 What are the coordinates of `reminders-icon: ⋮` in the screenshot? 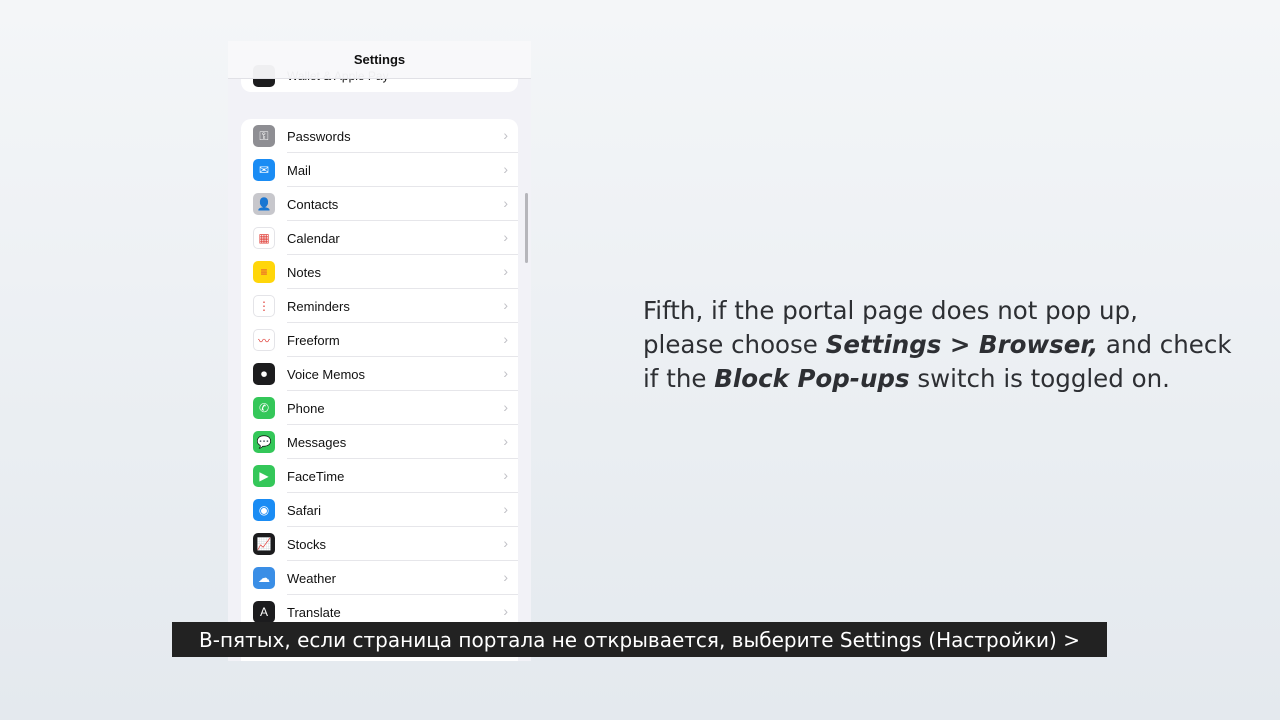 It's located at (264, 306).